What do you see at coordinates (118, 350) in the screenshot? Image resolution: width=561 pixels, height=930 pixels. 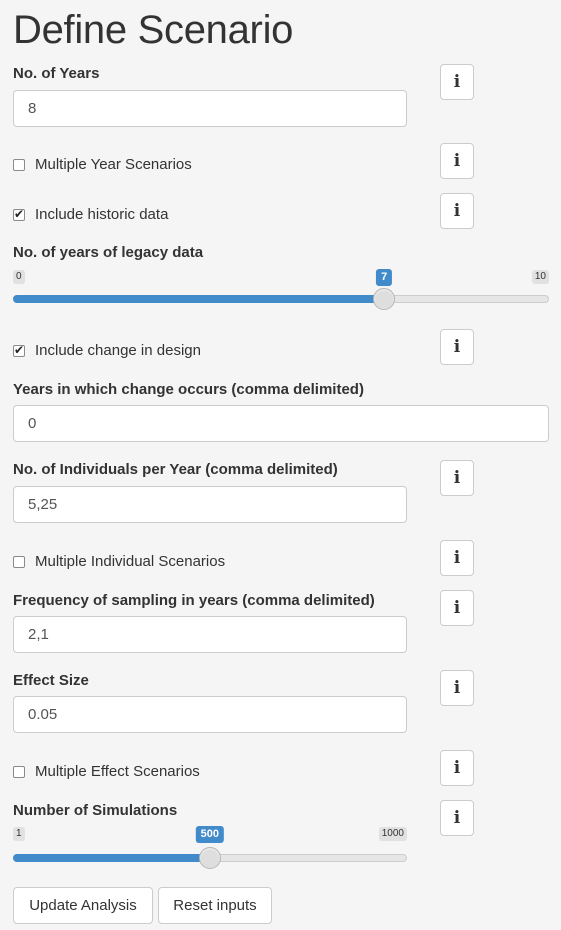 I see `change-design-label: Include change in design` at bounding box center [118, 350].